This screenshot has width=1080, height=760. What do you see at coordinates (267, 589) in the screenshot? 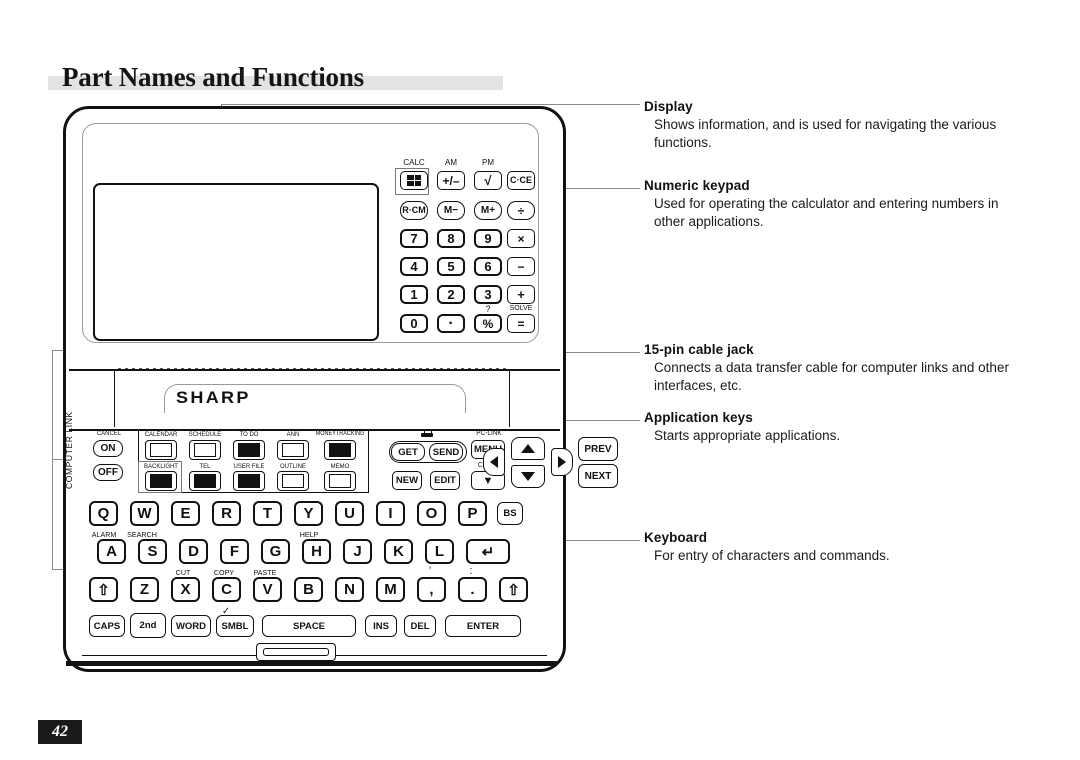
I see `key-v: V` at bounding box center [267, 589].